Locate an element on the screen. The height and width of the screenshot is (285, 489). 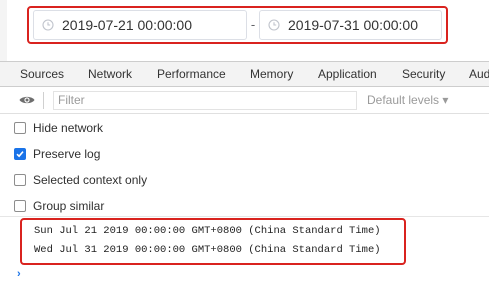
option-group-similar: Group similar is located at coordinates (59, 206).